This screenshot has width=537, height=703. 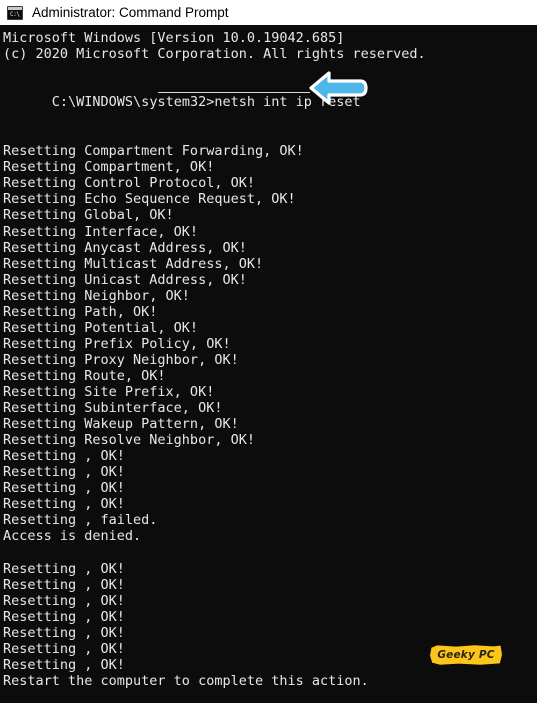 I want to click on terminal-line: Resetting Control Protocol, OK!, so click(x=129, y=183).